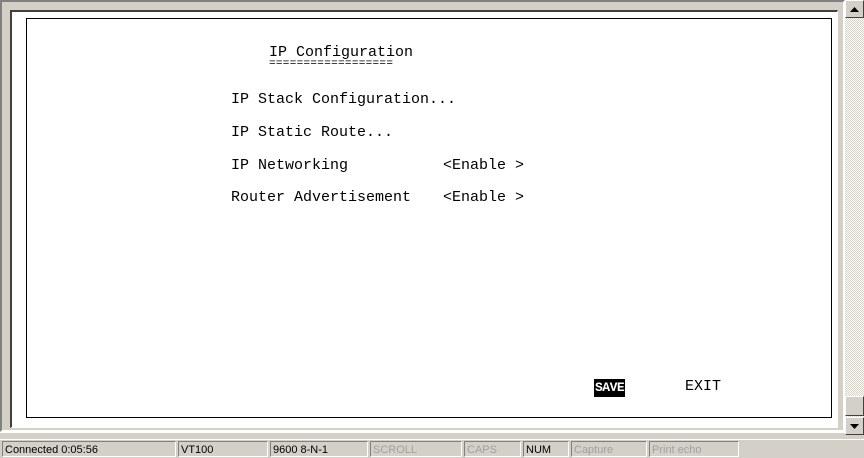  I want to click on status-print-echo: Print echo, so click(694, 449).